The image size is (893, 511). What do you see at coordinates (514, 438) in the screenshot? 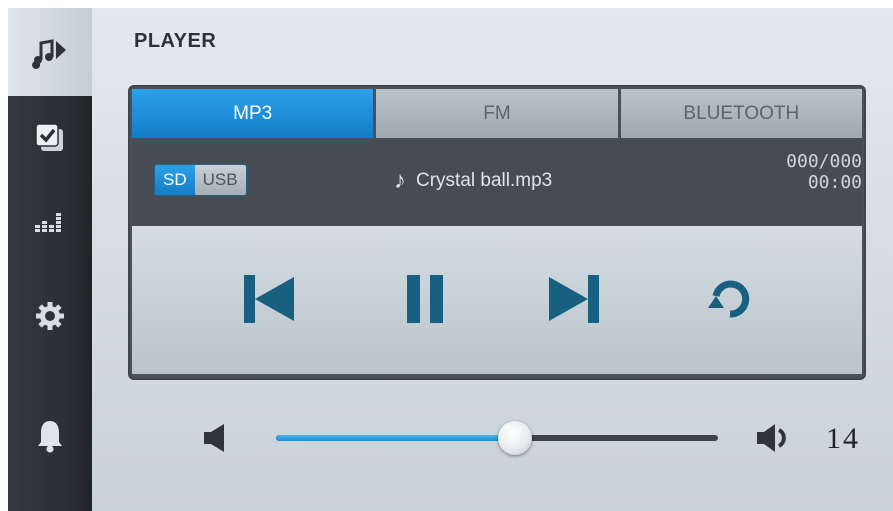
I see `volume-slider-knob` at bounding box center [514, 438].